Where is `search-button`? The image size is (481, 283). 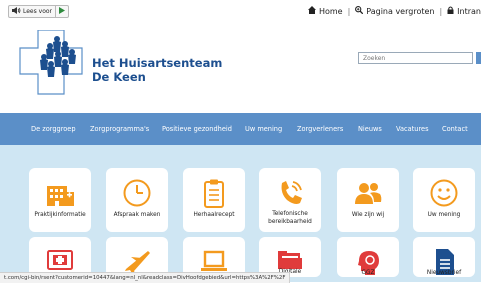 search-button is located at coordinates (478, 58).